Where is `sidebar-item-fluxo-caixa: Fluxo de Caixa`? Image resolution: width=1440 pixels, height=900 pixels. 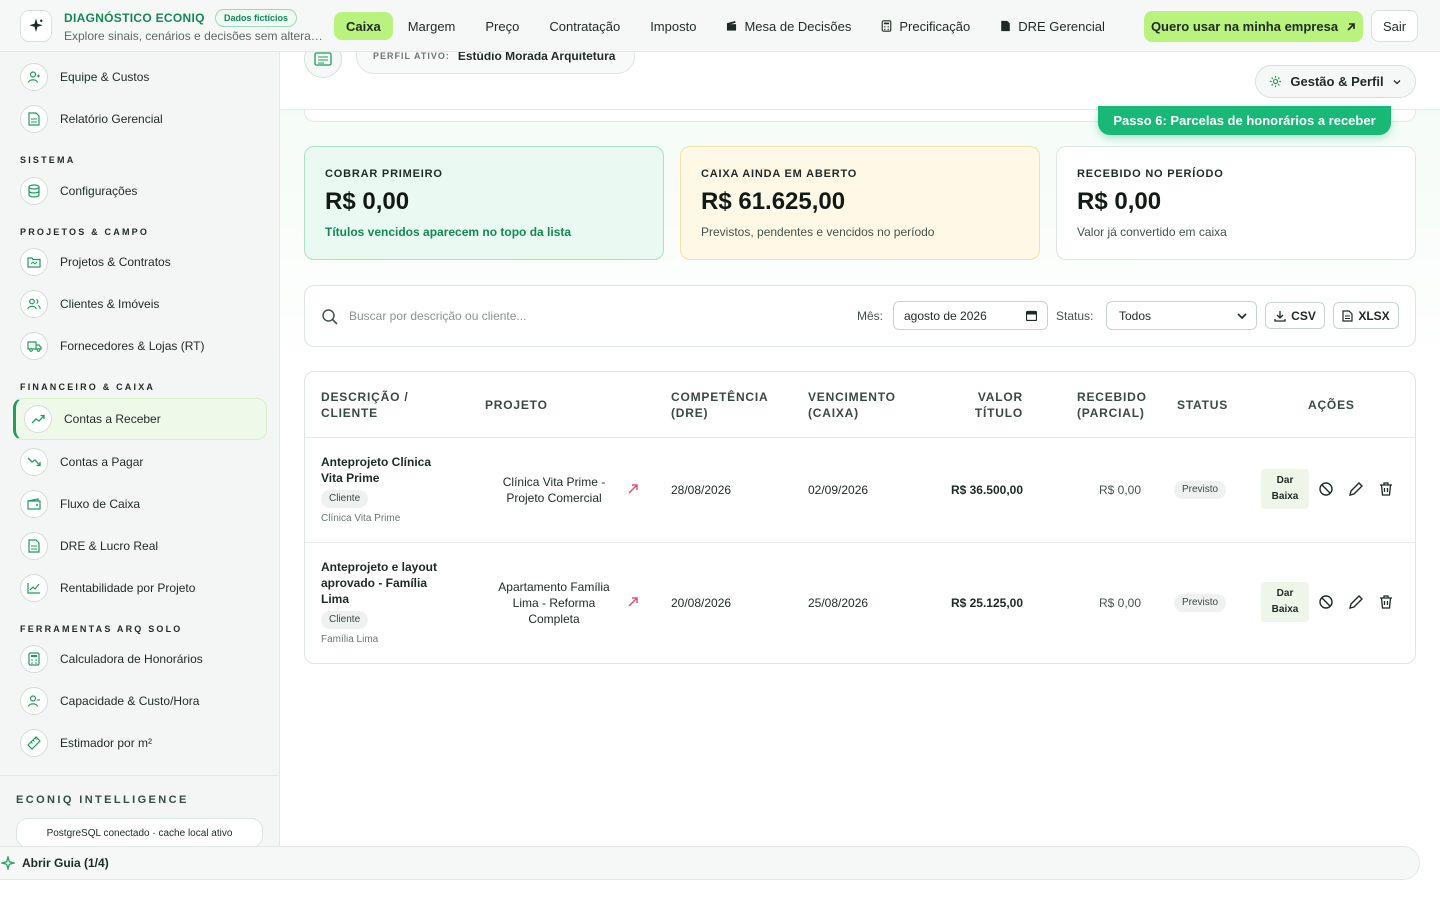
sidebar-item-fluxo-caixa: Fluxo de Caixa is located at coordinates (143, 504).